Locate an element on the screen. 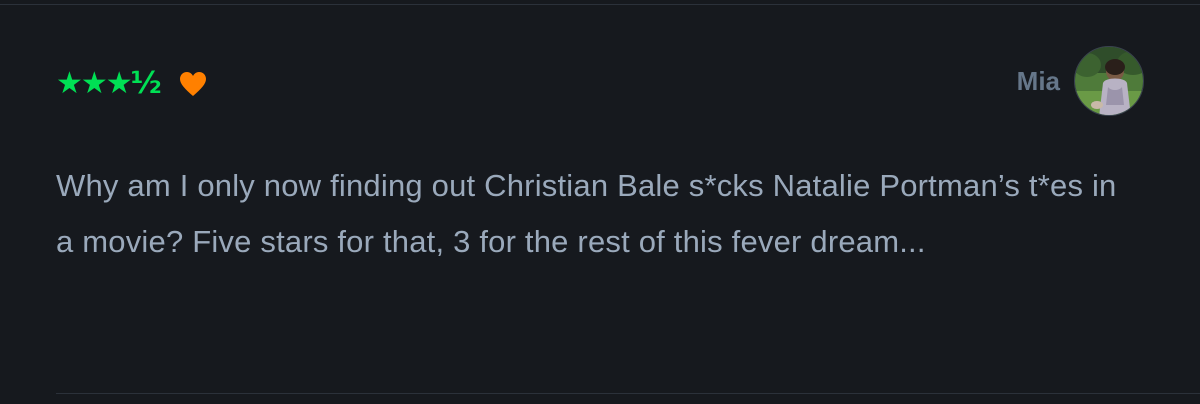  rating-row: ★★★½ is located at coordinates (132, 84).